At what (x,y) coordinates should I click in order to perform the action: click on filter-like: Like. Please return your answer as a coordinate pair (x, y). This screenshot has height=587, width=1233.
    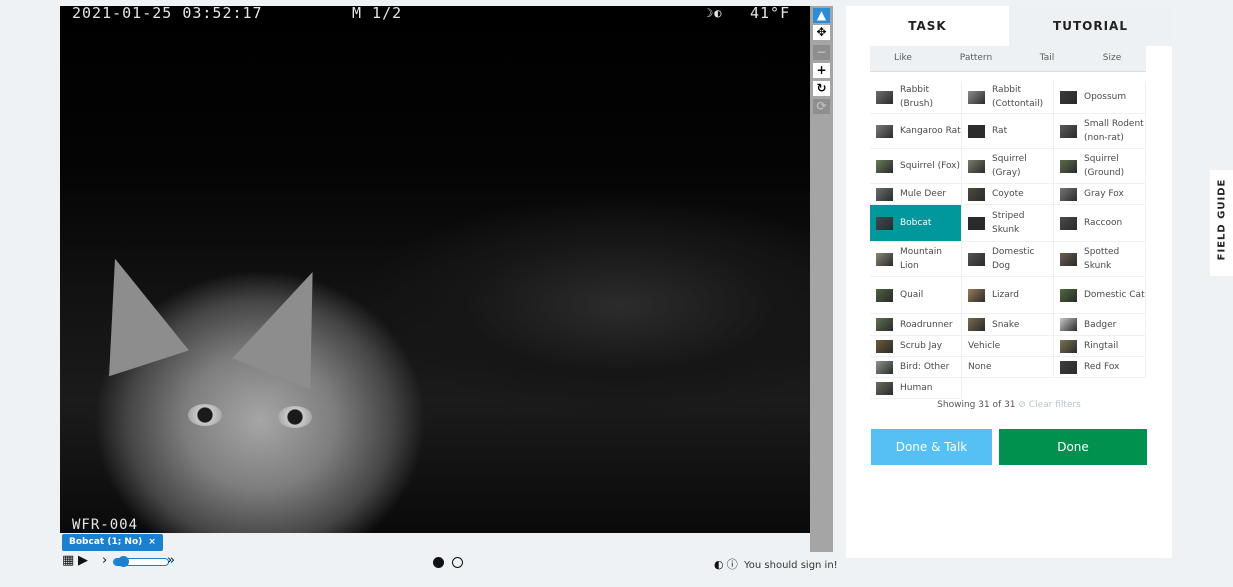
    Looking at the image, I should click on (903, 58).